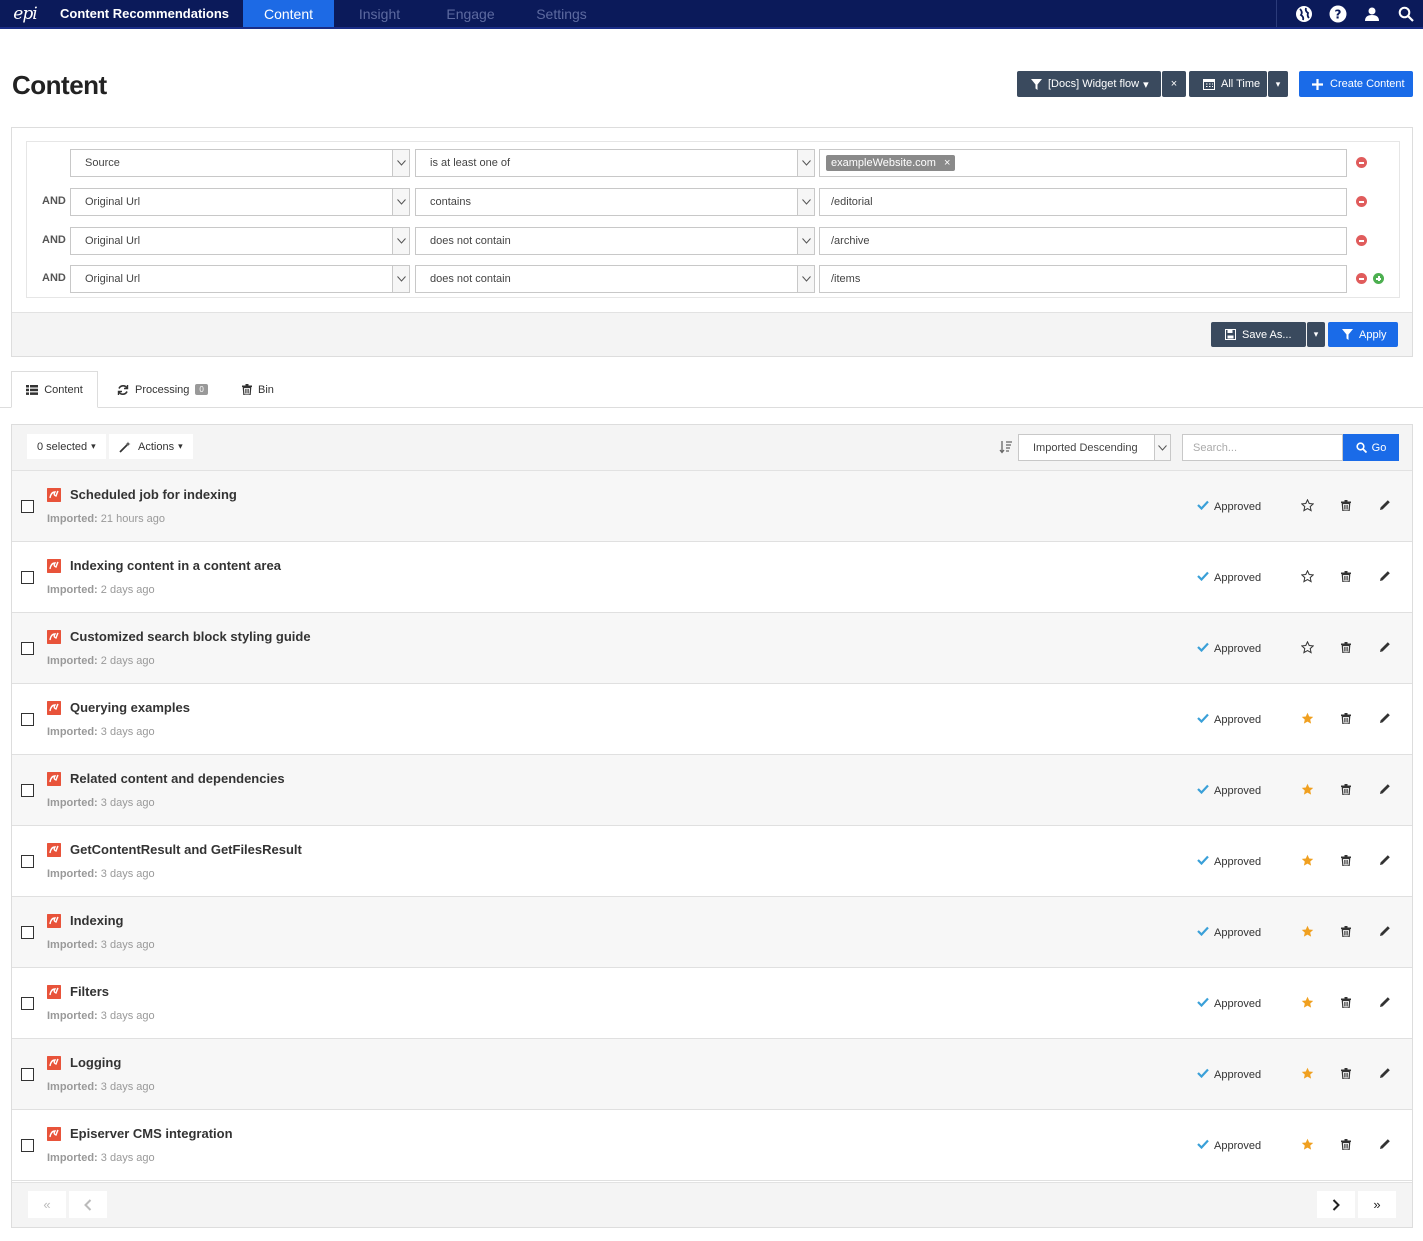 This screenshot has height=1241, width=1423. I want to click on first-page-button: «, so click(47, 1204).